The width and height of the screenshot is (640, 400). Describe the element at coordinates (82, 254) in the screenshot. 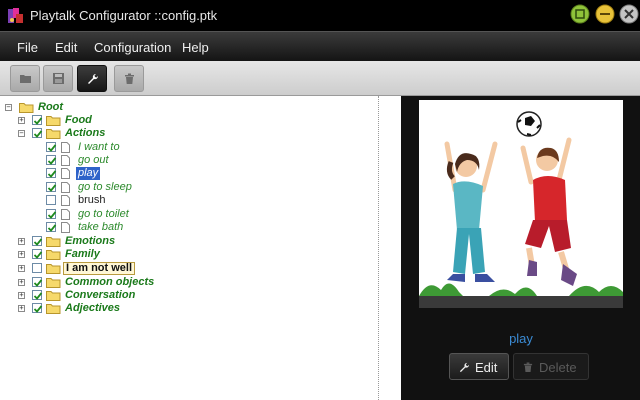

I see `tree-label-family: Family` at that location.